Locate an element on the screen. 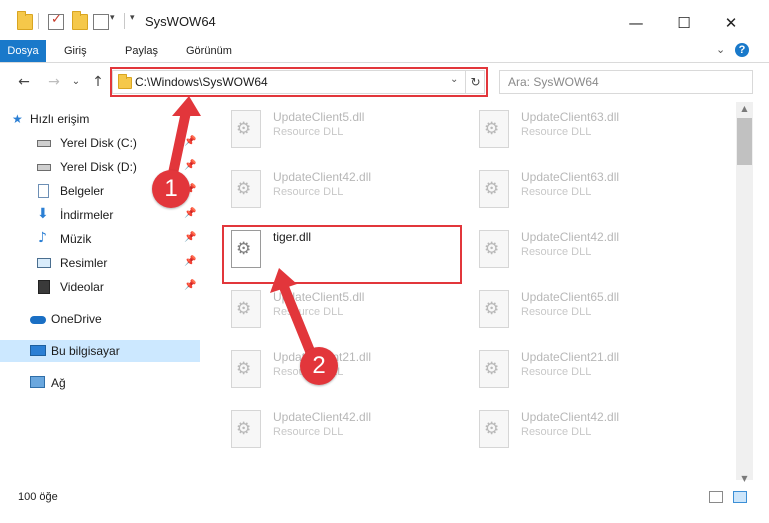 The width and height of the screenshot is (769, 523). step-1-badge: 1 is located at coordinates (171, 189).